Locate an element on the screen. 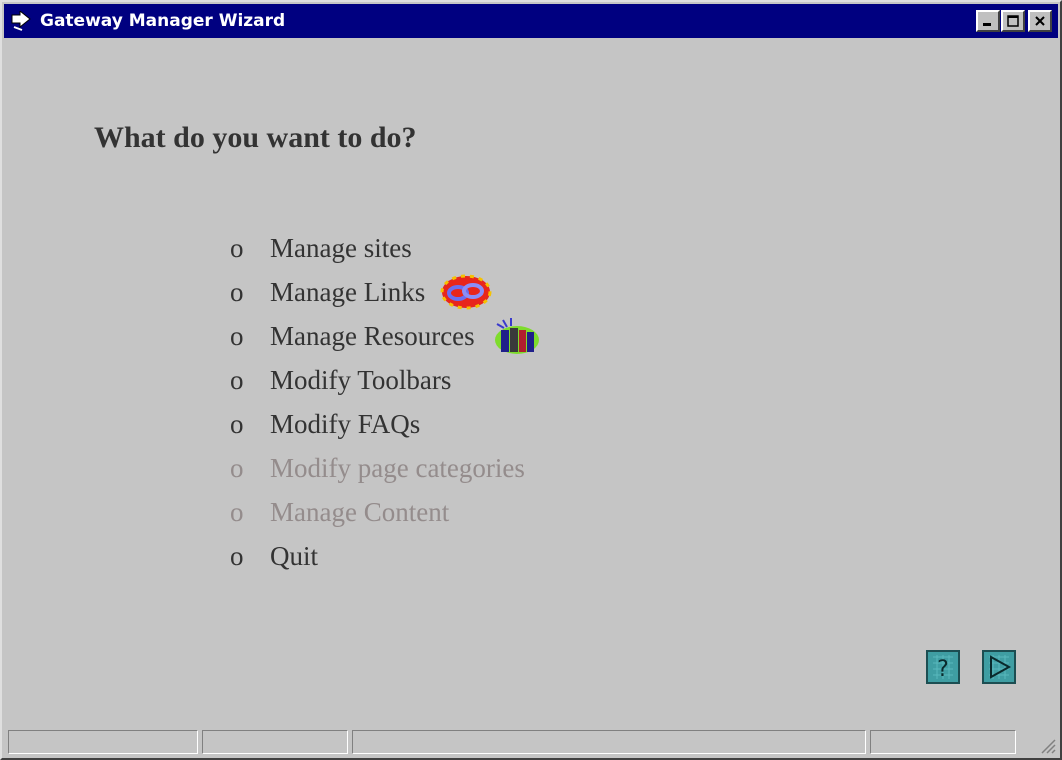 Image resolution: width=1062 pixels, height=760 pixels. chain-links-icon is located at coordinates (466, 292).